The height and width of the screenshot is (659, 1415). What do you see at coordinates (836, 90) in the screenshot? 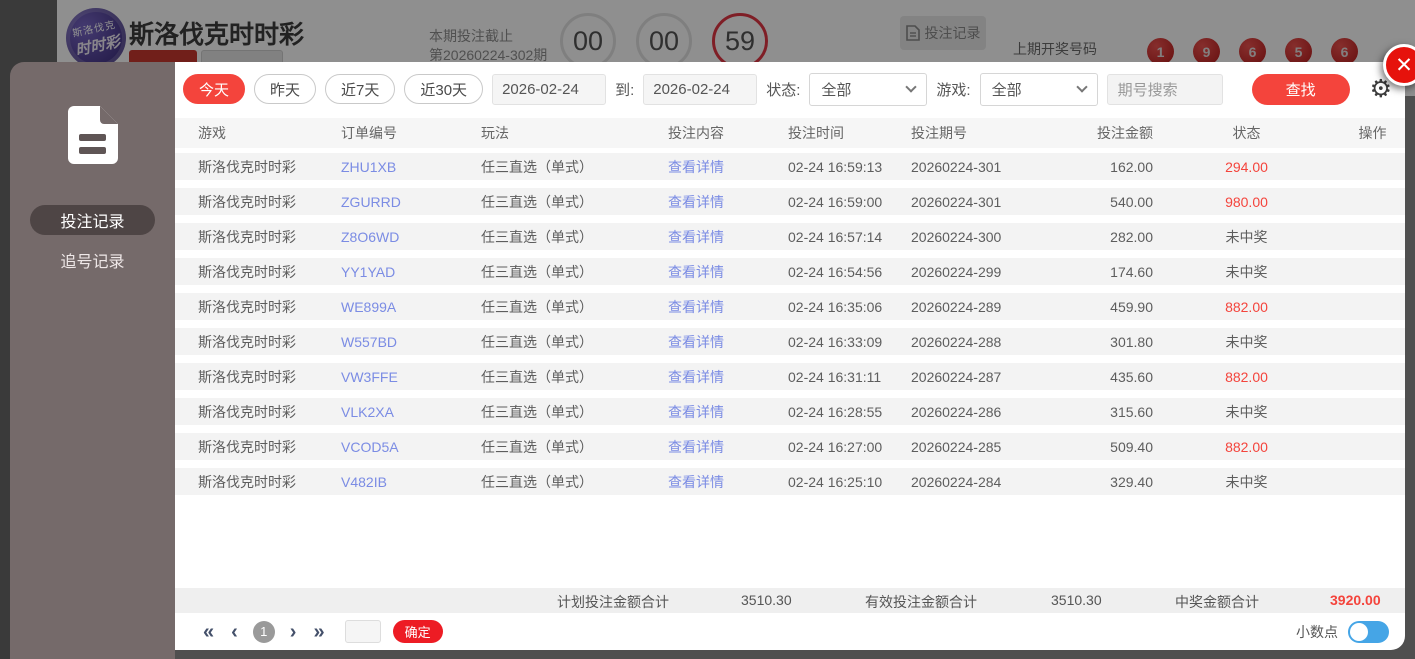
I see `status-select-value: 全部` at bounding box center [836, 90].